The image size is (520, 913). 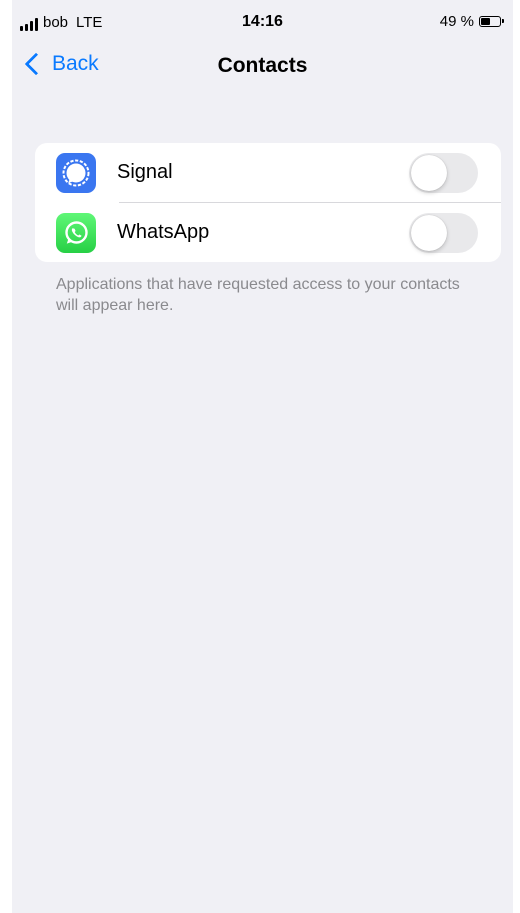 I want to click on apps-list: Signal WhatsApp, so click(x=268, y=202).